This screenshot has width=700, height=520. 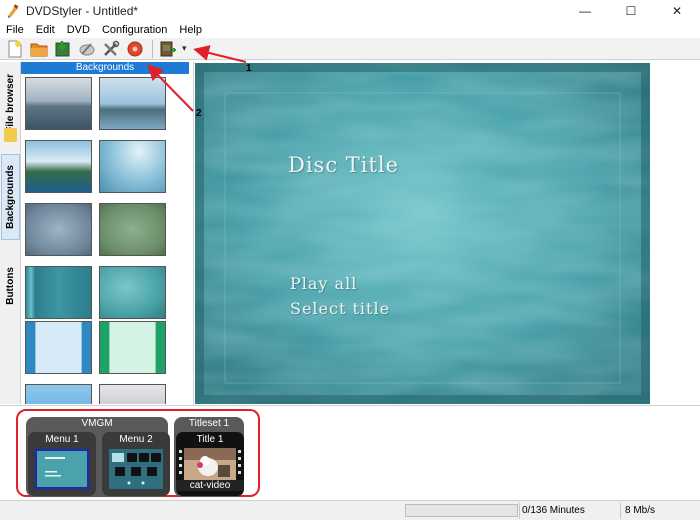 What do you see at coordinates (78, 30) in the screenshot?
I see `menu-dvd: DVD` at bounding box center [78, 30].